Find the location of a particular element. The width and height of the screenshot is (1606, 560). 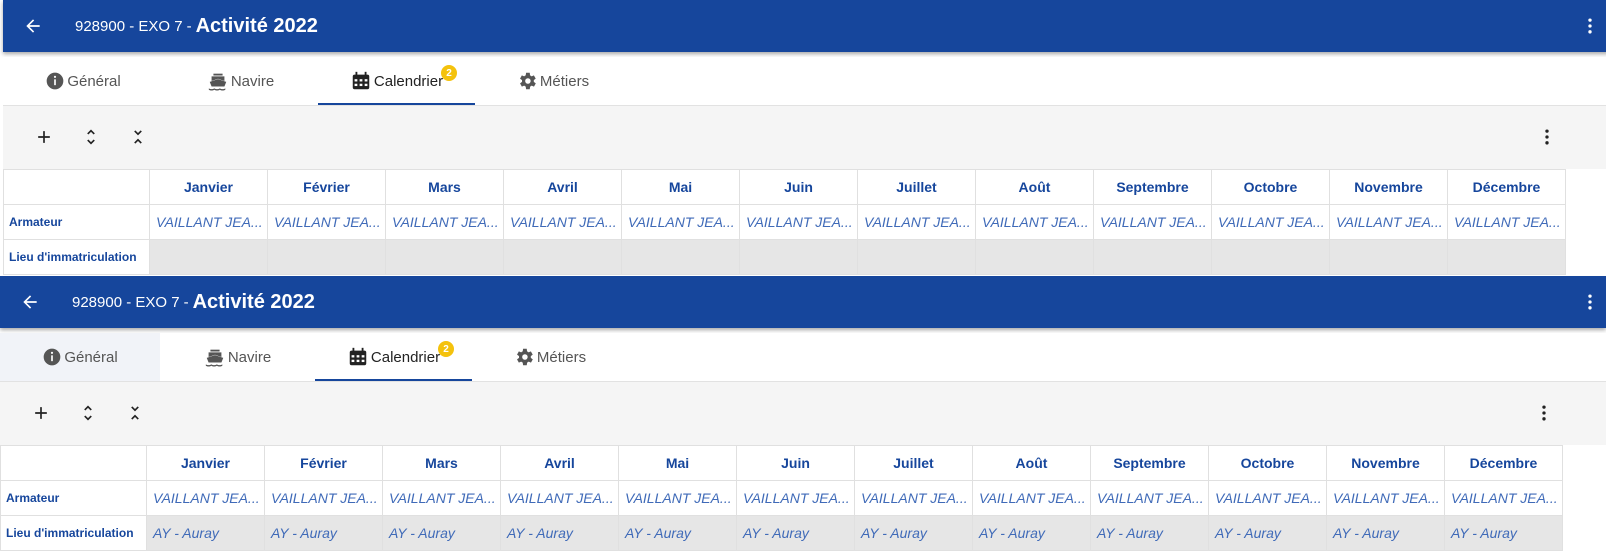

tab-label: Métiers is located at coordinates (561, 357).